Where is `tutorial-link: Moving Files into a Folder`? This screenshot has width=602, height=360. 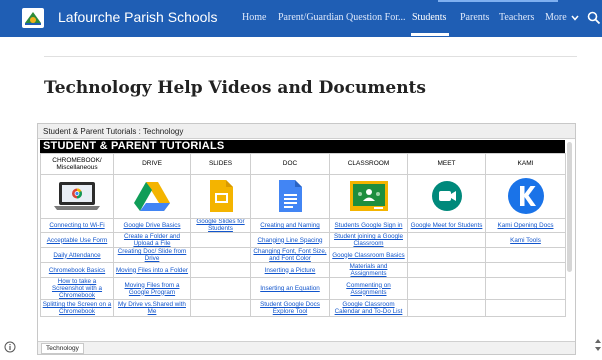
tutorial-link: Moving Files into a Folder is located at coordinates (152, 270).